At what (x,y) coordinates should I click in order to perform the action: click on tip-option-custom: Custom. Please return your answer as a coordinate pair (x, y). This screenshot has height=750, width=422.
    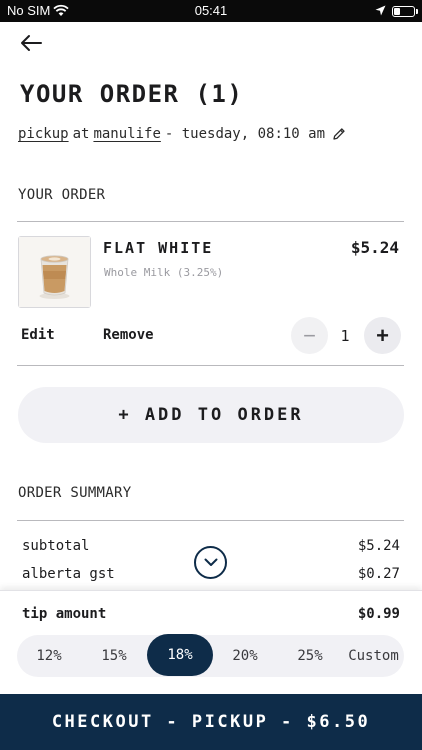
    Looking at the image, I should click on (373, 656).